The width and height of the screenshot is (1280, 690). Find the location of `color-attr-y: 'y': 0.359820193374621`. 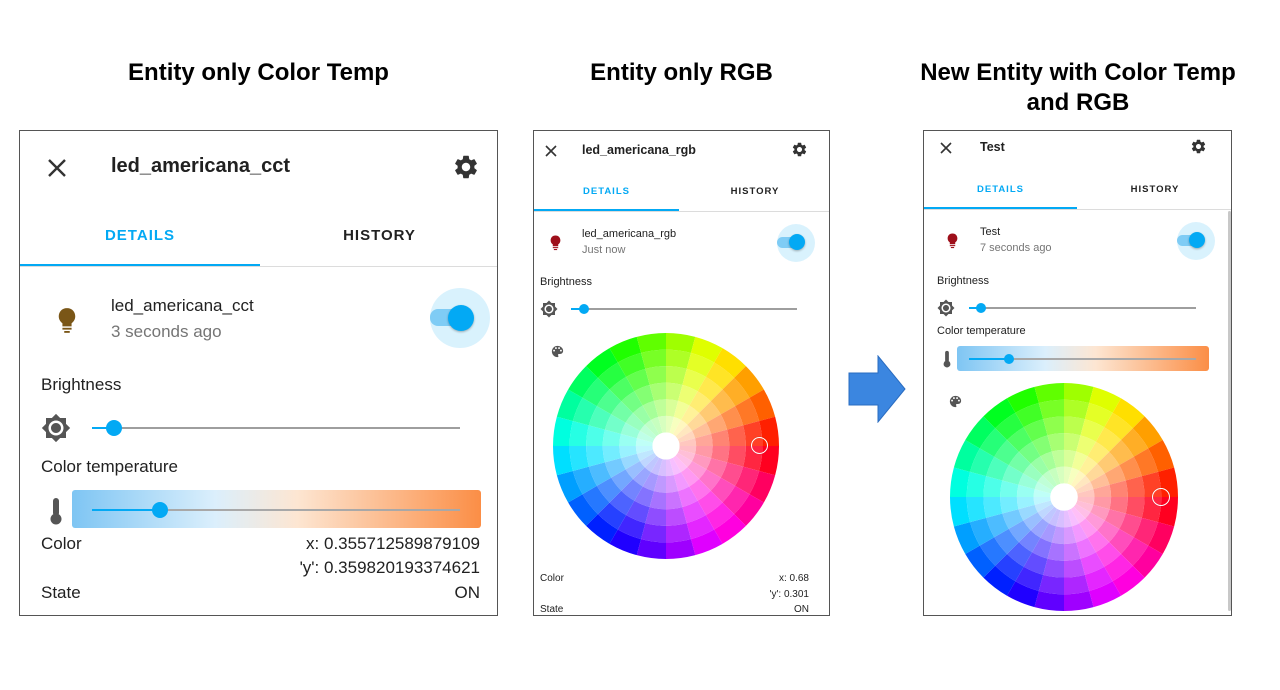

color-attr-y: 'y': 0.359820193374621 is located at coordinates (389, 567).